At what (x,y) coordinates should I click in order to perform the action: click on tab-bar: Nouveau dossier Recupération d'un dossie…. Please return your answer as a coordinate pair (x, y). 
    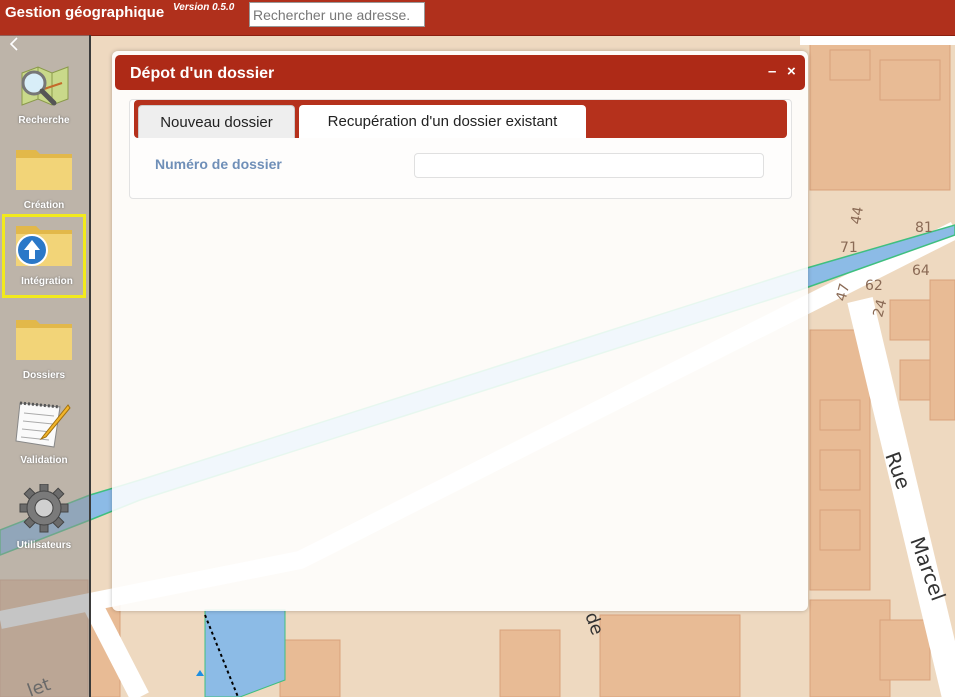
    Looking at the image, I should click on (460, 119).